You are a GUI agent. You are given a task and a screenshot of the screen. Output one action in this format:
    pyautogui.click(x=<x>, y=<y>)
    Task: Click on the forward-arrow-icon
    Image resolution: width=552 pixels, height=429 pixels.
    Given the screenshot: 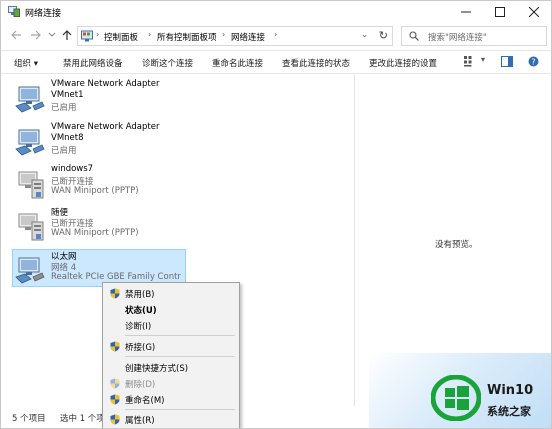 What is the action you would take?
    pyautogui.click(x=35, y=35)
    